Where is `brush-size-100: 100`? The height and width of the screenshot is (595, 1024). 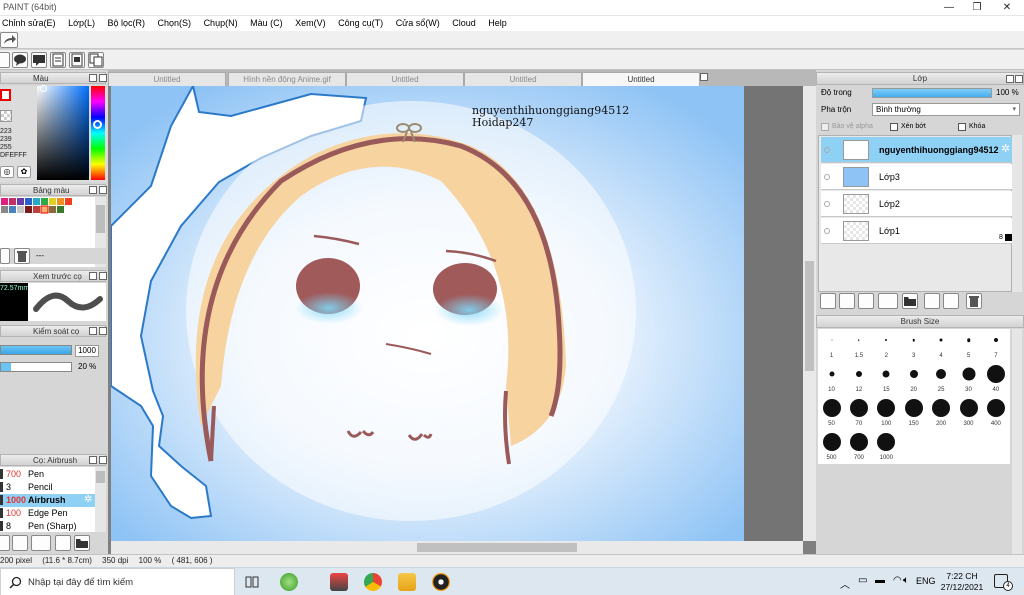 brush-size-100: 100 is located at coordinates (886, 412).